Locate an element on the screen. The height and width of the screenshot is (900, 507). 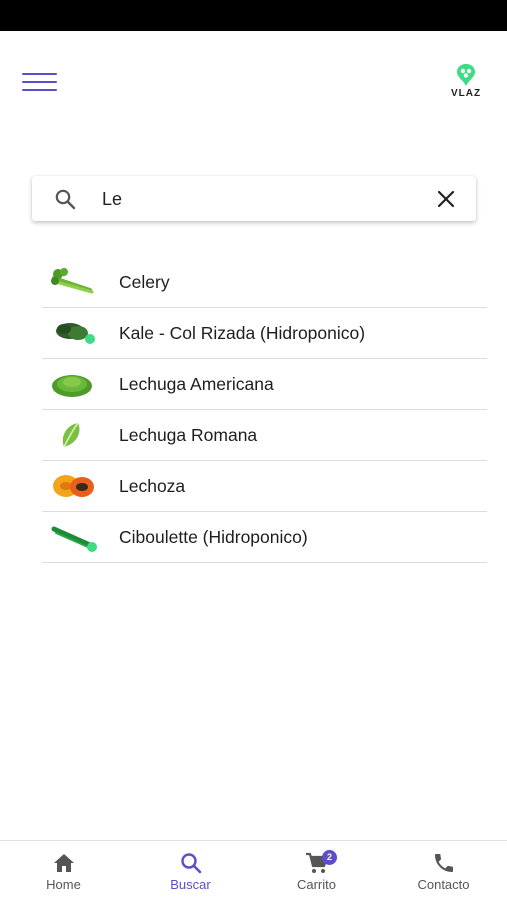
search-box is located at coordinates (254, 198).